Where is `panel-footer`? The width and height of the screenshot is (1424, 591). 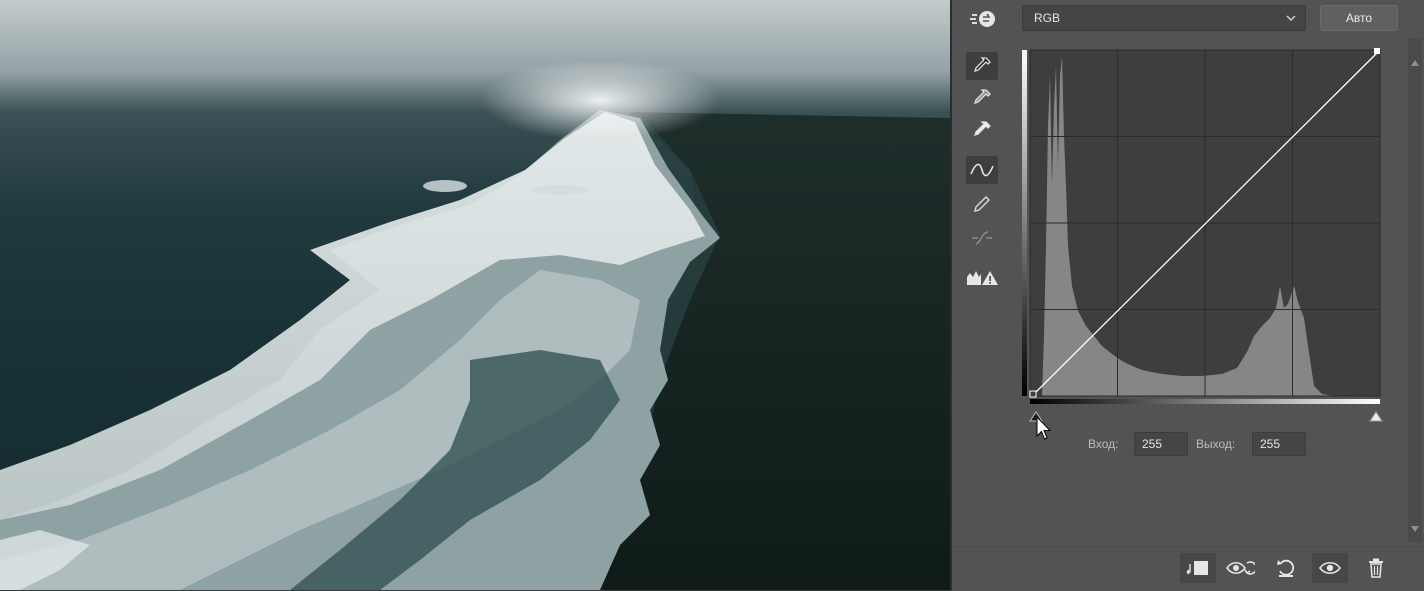 panel-footer is located at coordinates (1188, 568).